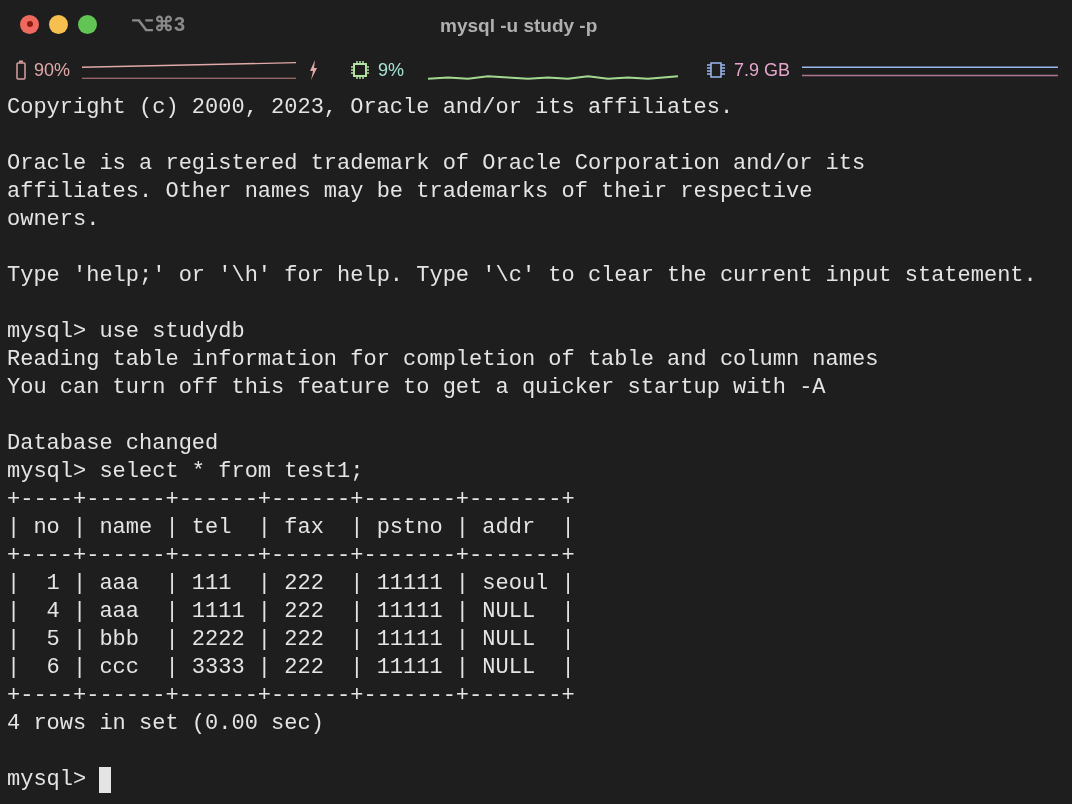 This screenshot has height=804, width=1072. I want to click on text-cursor, so click(105, 780).